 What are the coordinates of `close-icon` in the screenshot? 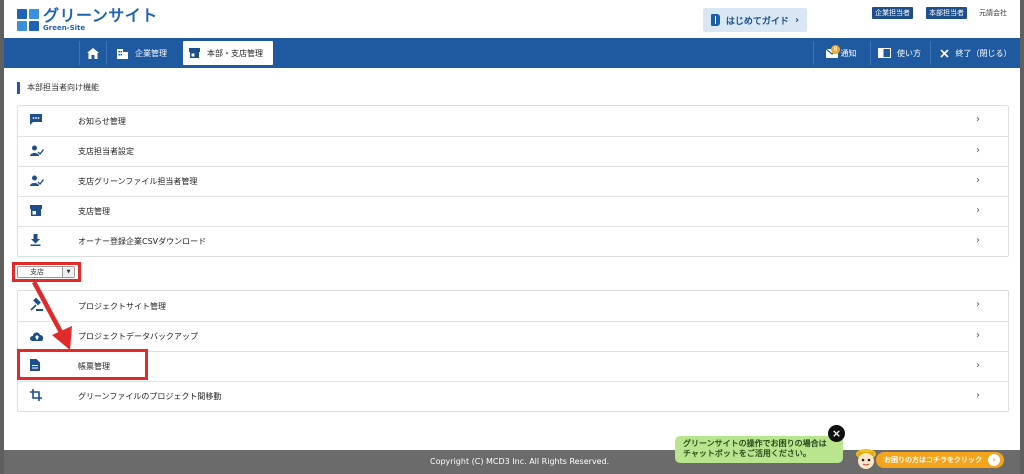 It's located at (944, 53).